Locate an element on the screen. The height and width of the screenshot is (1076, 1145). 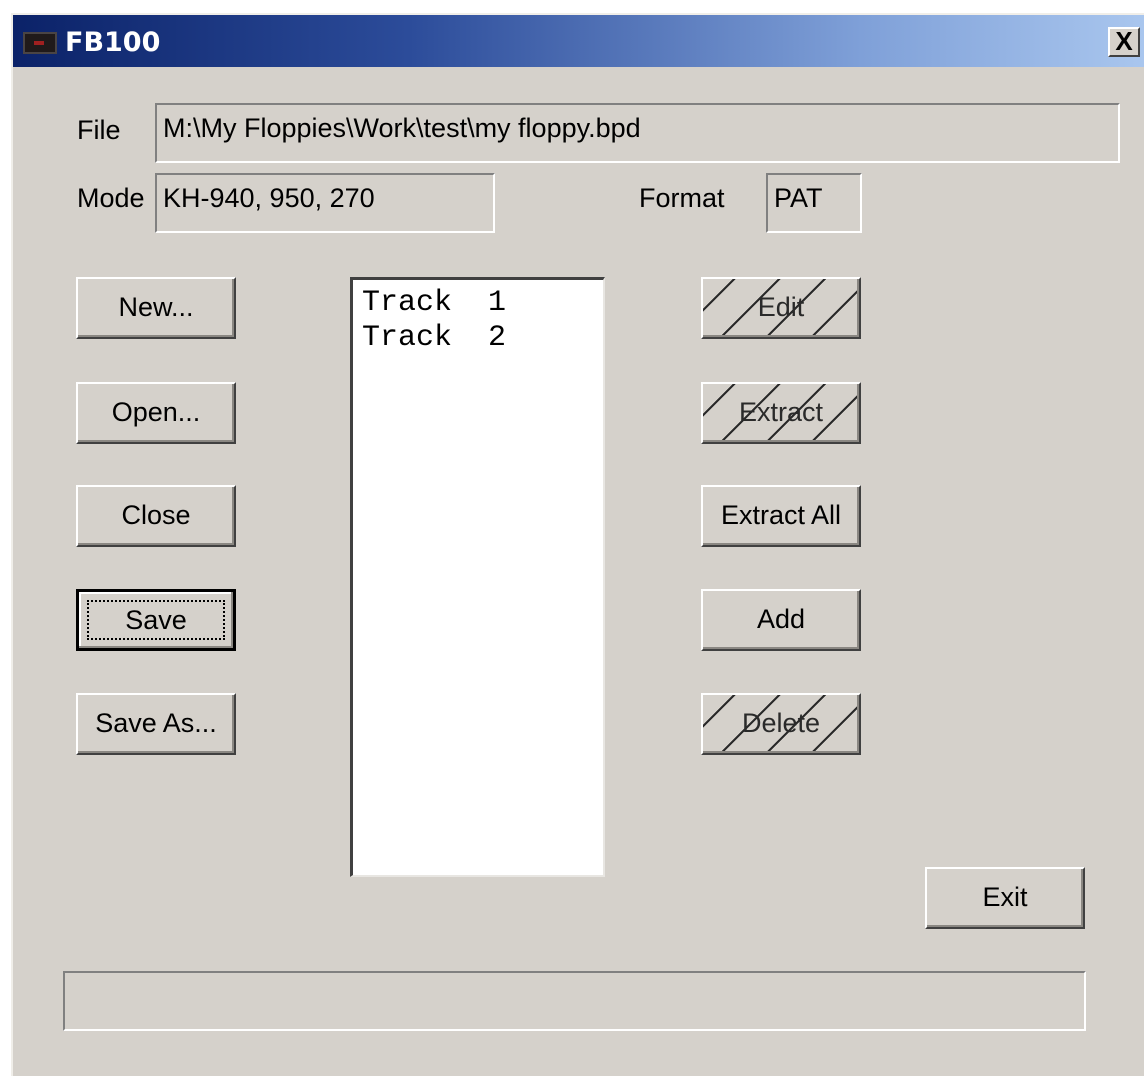
extract-button-label: Extract is located at coordinates (781, 412).